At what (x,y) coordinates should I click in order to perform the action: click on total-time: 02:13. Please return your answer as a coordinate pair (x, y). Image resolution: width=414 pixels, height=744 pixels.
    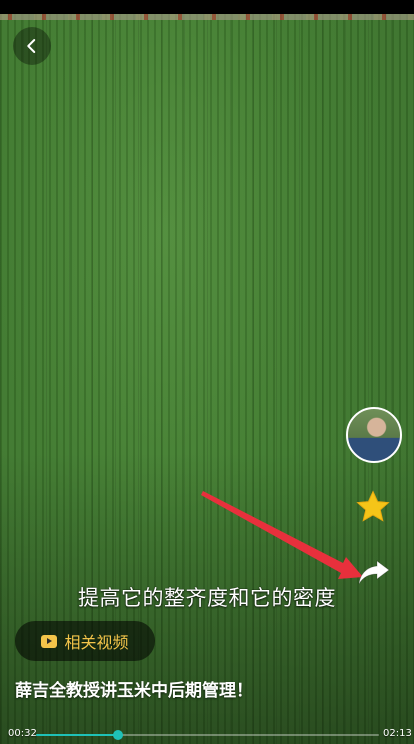
    Looking at the image, I should click on (397, 733).